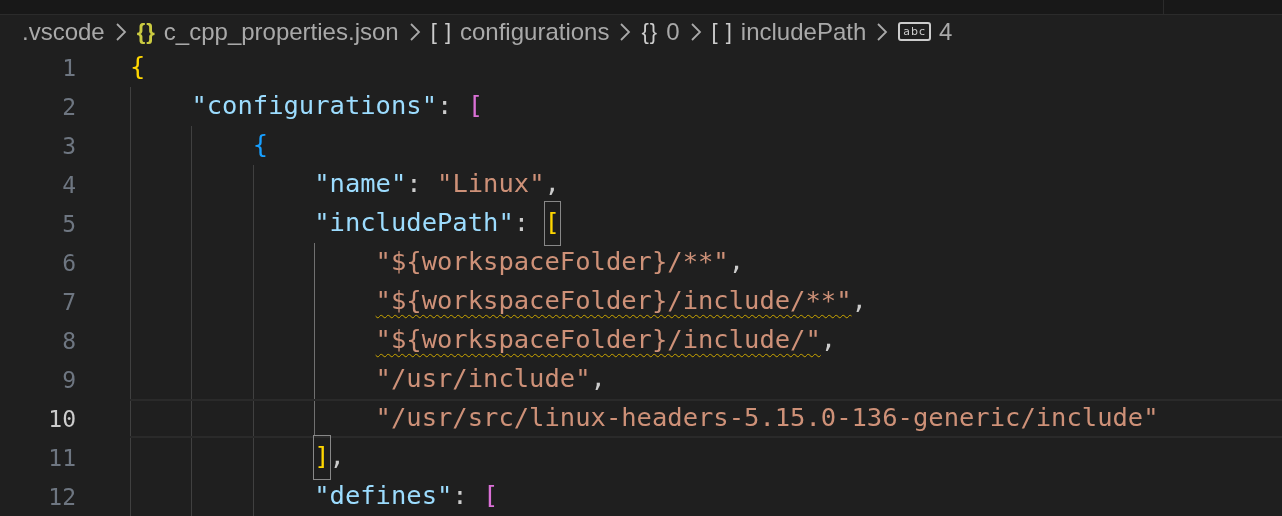 This screenshot has height=516, width=1282. I want to click on line-number: 3, so click(68, 145).